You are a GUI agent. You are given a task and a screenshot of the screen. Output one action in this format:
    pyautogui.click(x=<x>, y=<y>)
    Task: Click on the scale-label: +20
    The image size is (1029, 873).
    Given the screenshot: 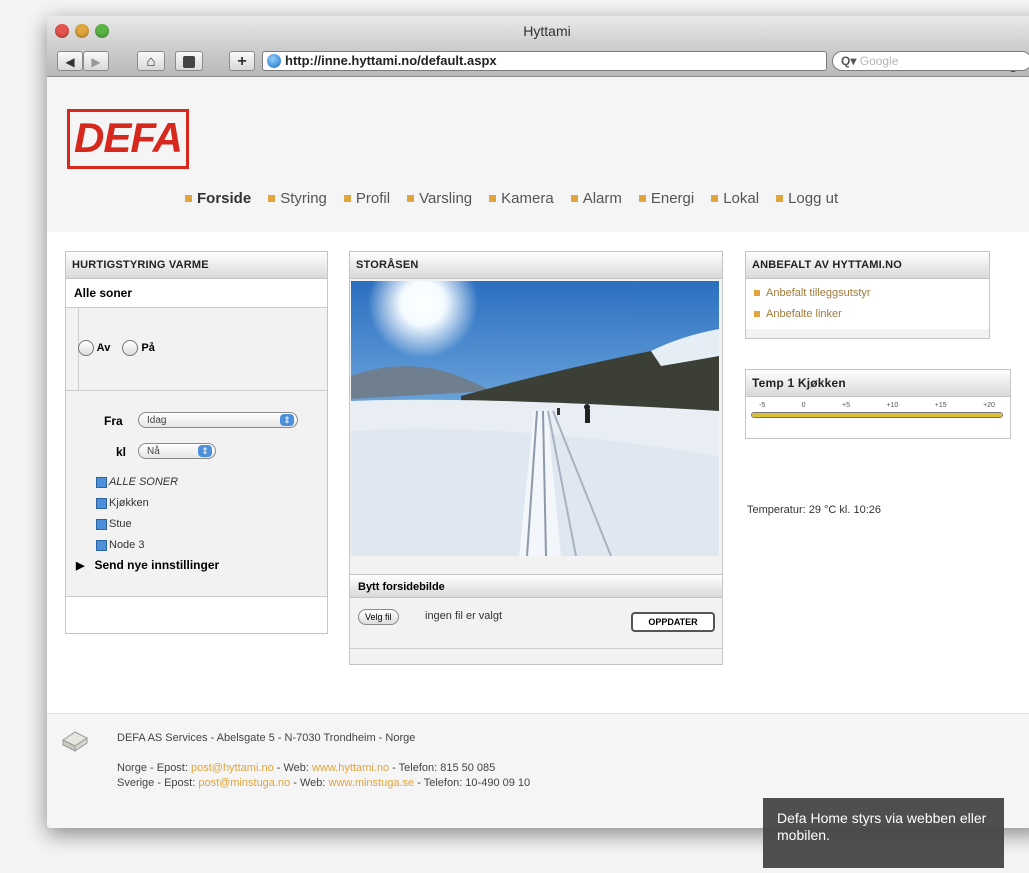 What is the action you would take?
    pyautogui.click(x=989, y=405)
    